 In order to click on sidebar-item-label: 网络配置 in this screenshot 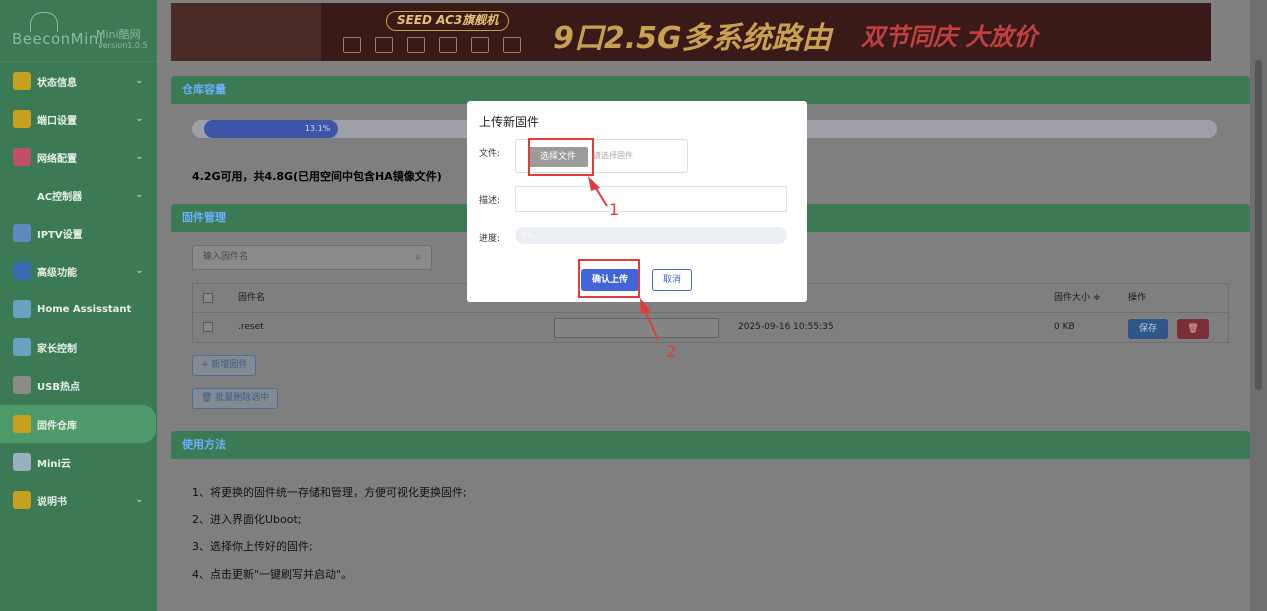, I will do `click(57, 159)`.